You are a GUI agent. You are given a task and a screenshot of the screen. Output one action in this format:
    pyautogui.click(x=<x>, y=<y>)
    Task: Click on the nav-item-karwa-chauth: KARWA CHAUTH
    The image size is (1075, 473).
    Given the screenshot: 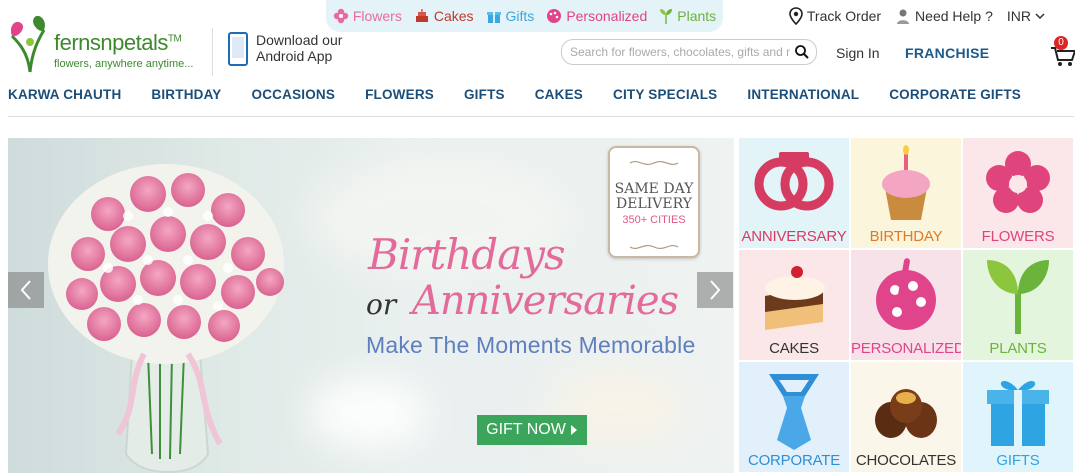 What is the action you would take?
    pyautogui.click(x=68, y=94)
    